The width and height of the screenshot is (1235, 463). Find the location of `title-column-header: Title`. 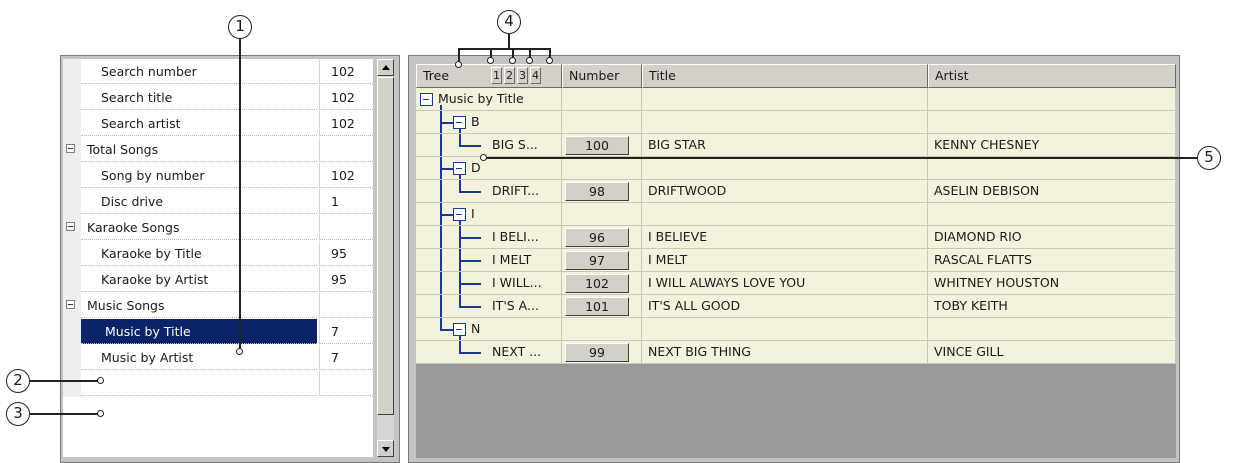

title-column-header: Title is located at coordinates (785, 76).